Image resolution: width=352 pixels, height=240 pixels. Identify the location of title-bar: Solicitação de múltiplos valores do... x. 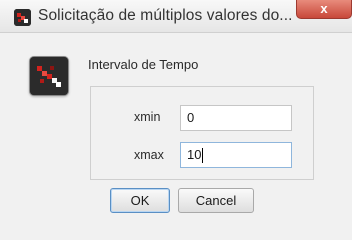
(176, 16).